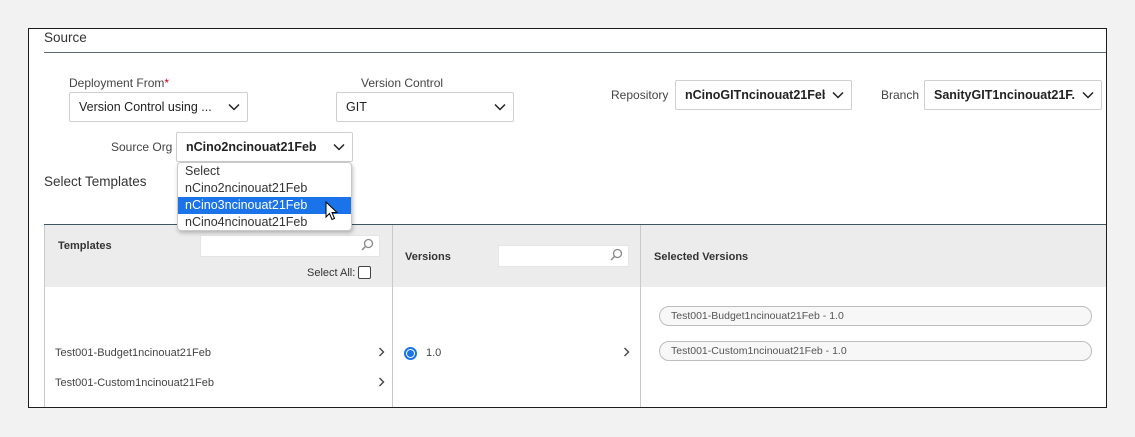  I want to click on list-item: Test001-Budget1ncinouat21Feb, so click(220, 352).